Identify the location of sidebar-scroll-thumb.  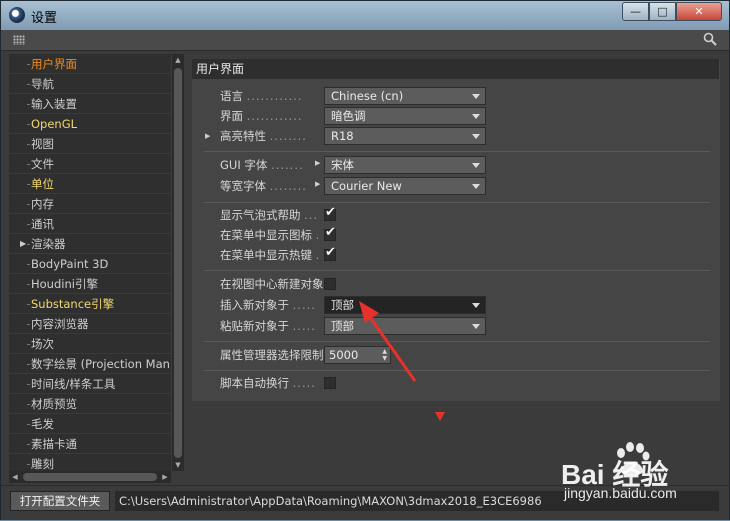
(178, 263).